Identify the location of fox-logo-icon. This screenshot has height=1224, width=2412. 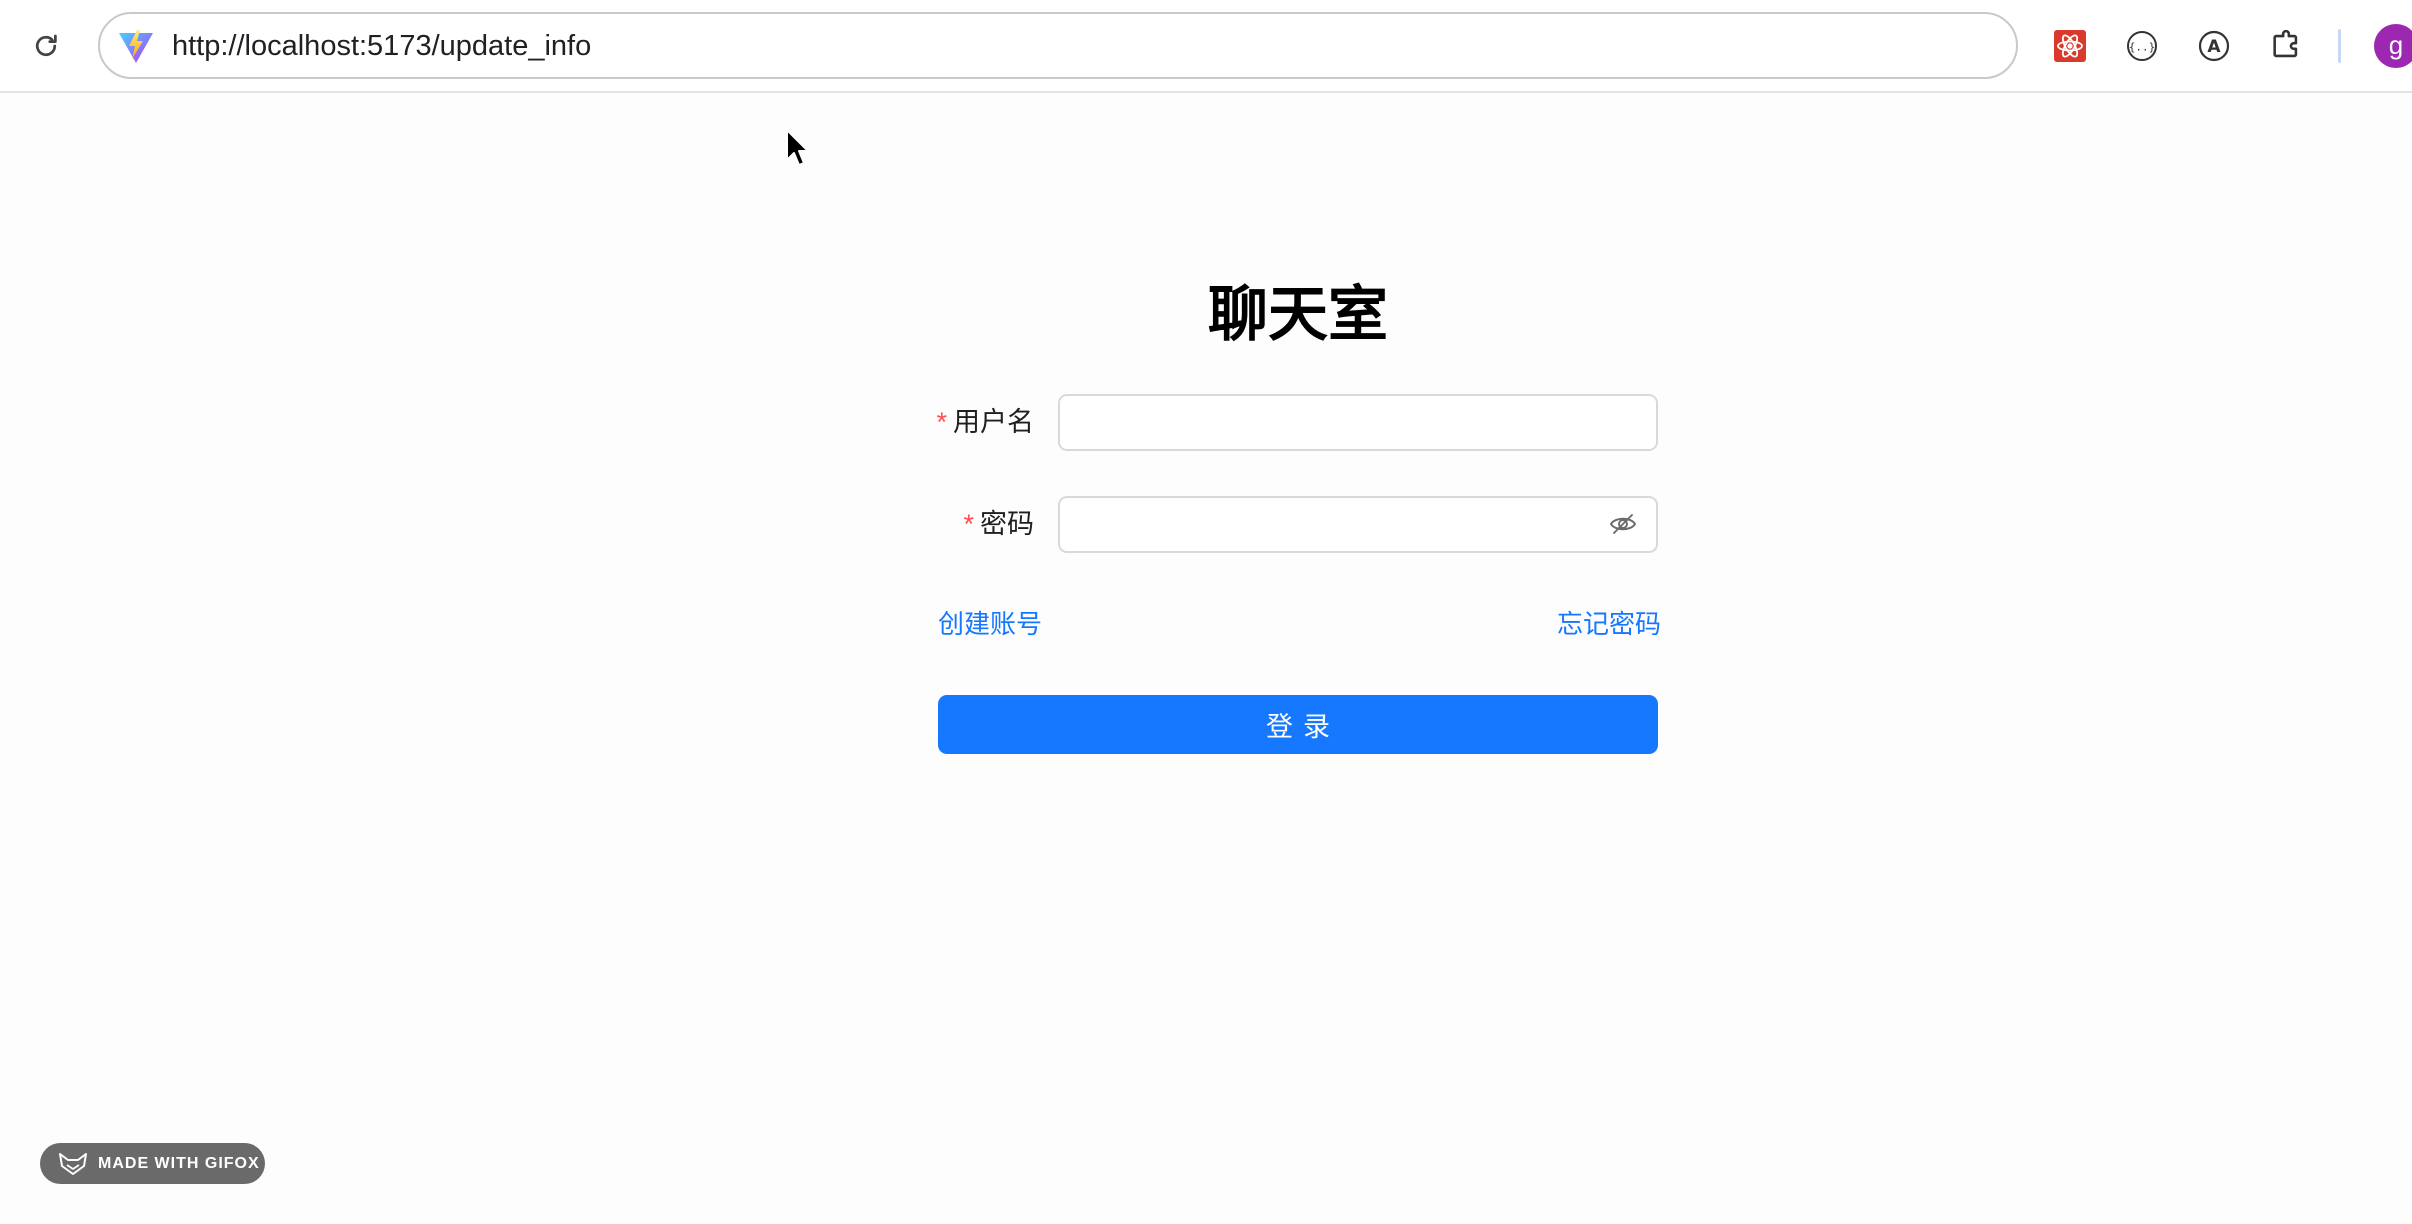
(73, 1163).